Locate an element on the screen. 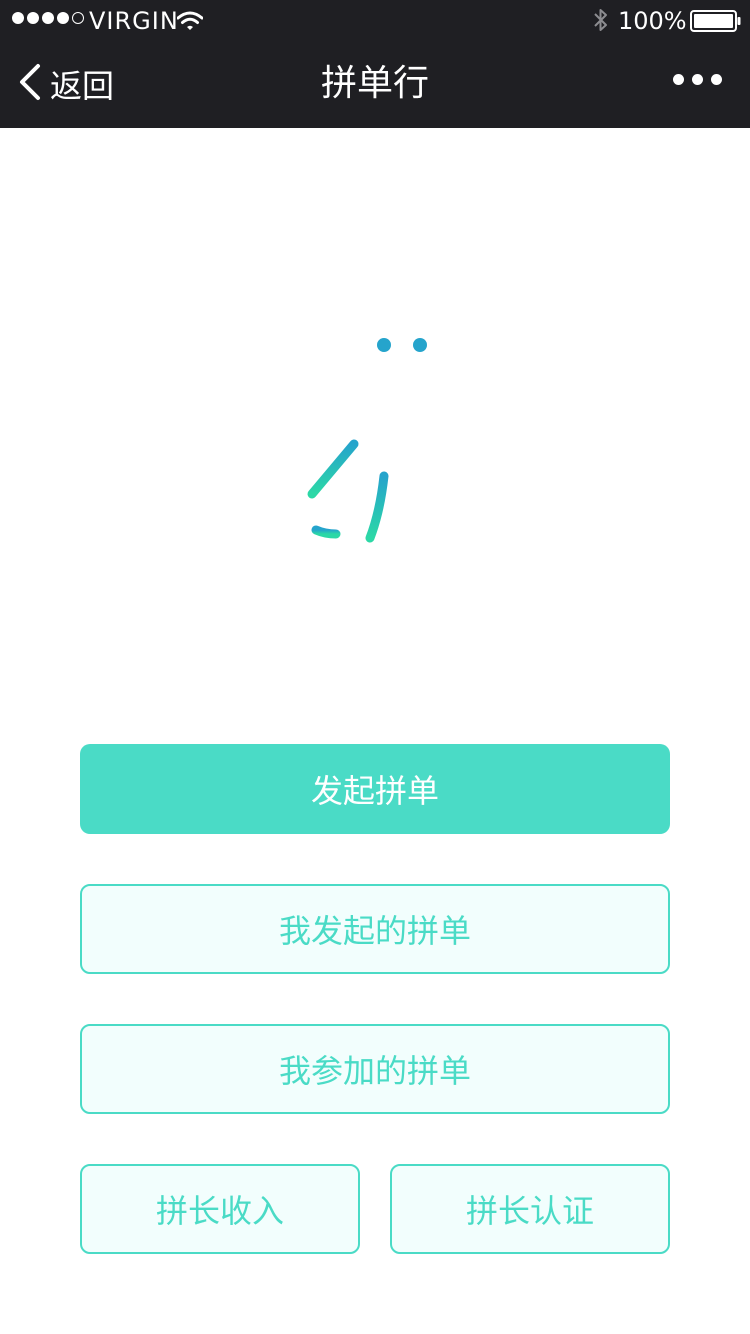 The width and height of the screenshot is (750, 1334). status-bar: VIRGIN 100% is located at coordinates (375, 20).